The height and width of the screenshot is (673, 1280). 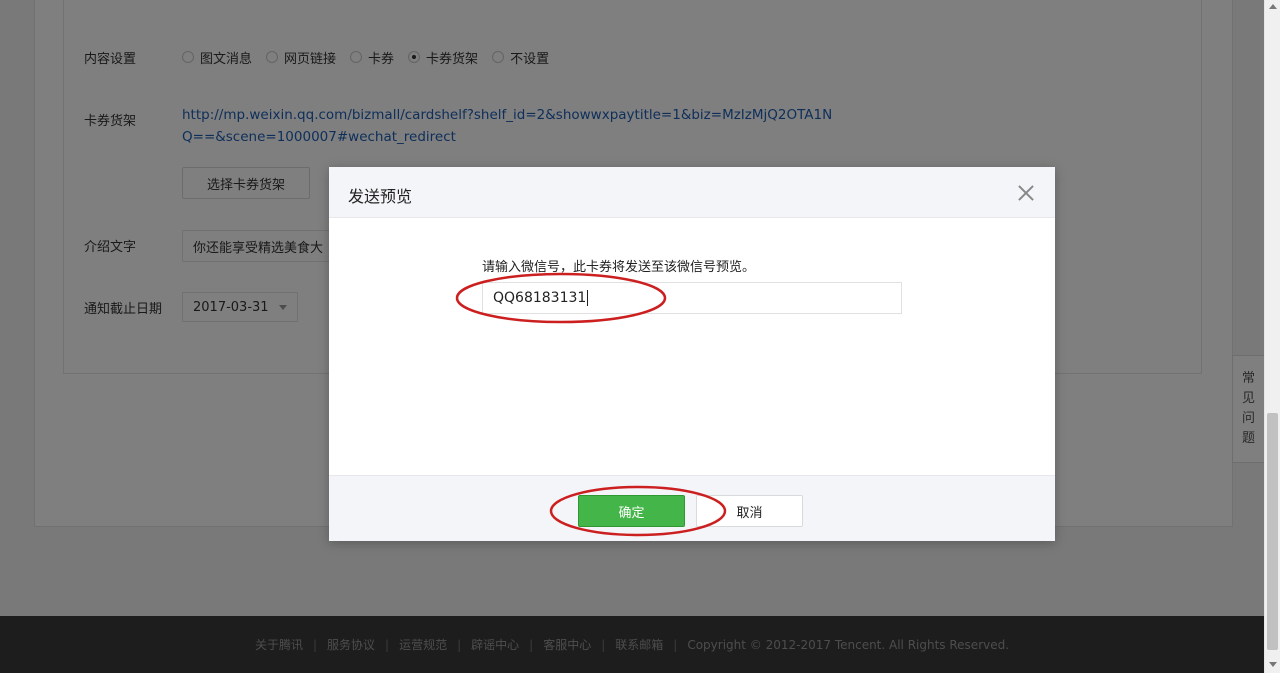 What do you see at coordinates (1272, 336) in the screenshot?
I see `scrollbar` at bounding box center [1272, 336].